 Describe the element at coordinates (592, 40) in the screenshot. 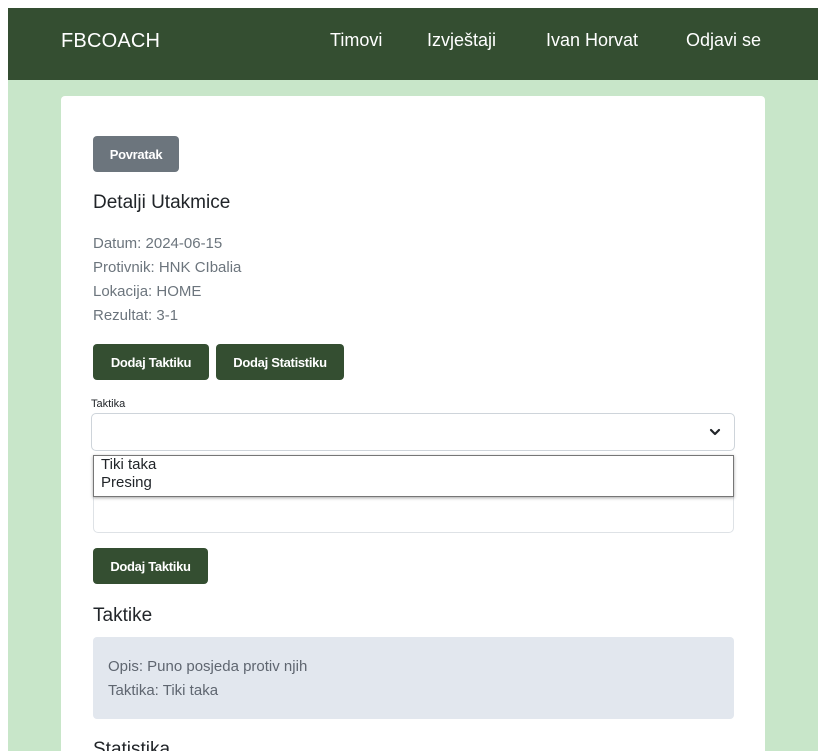

I see `nav-link-user: Ivan Horvat` at that location.